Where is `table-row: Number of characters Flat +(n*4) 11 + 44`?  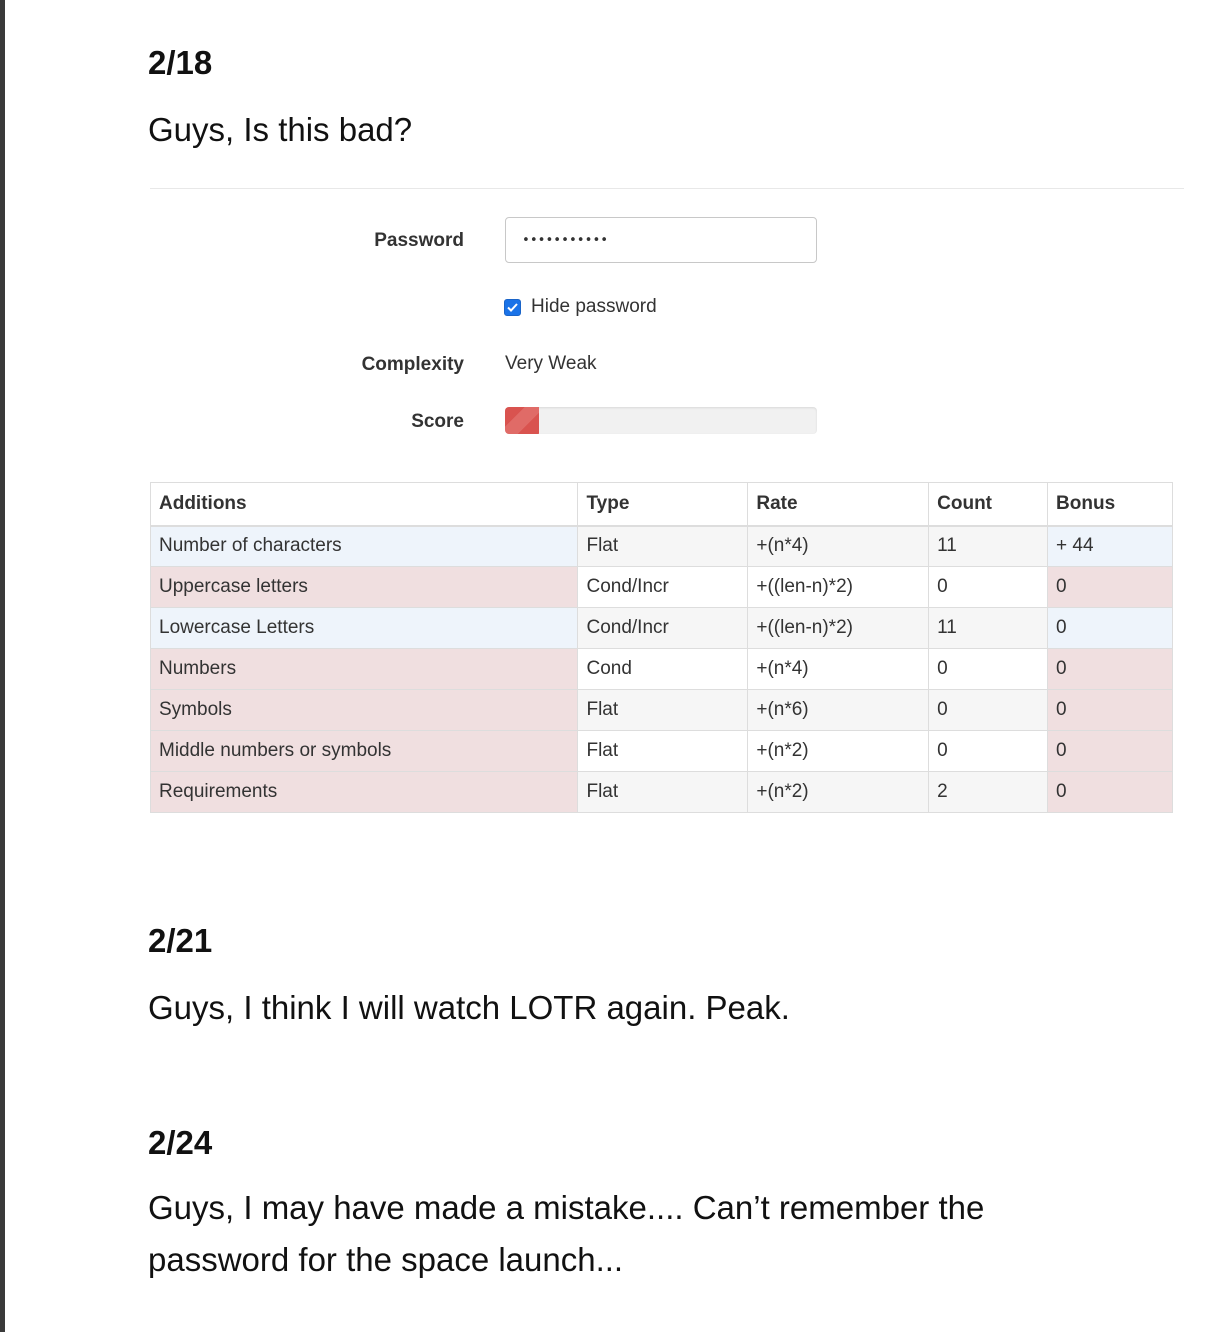 table-row: Number of characters Flat +(n*4) 11 + 44 is located at coordinates (661, 546).